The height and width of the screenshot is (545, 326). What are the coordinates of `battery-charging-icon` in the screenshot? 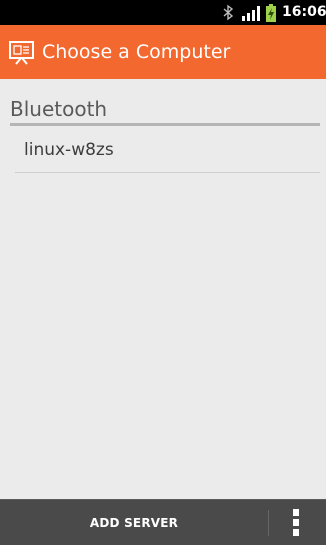 It's located at (271, 13).